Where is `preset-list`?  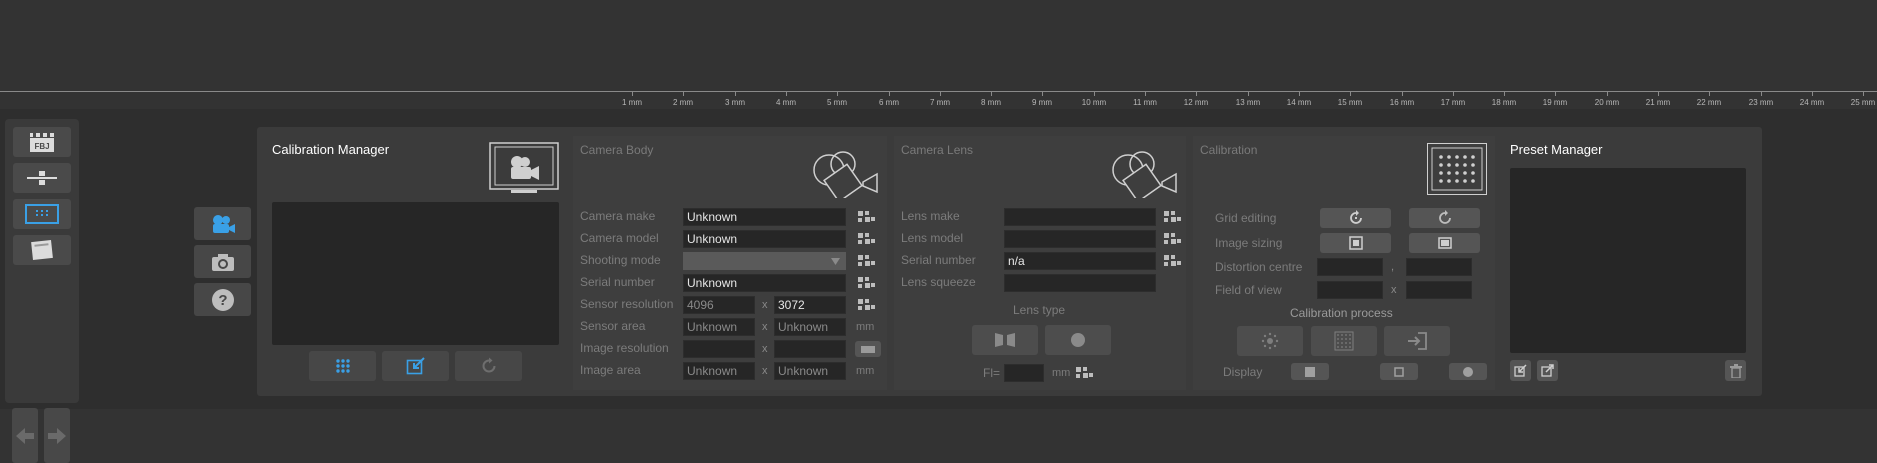
preset-list is located at coordinates (1628, 260).